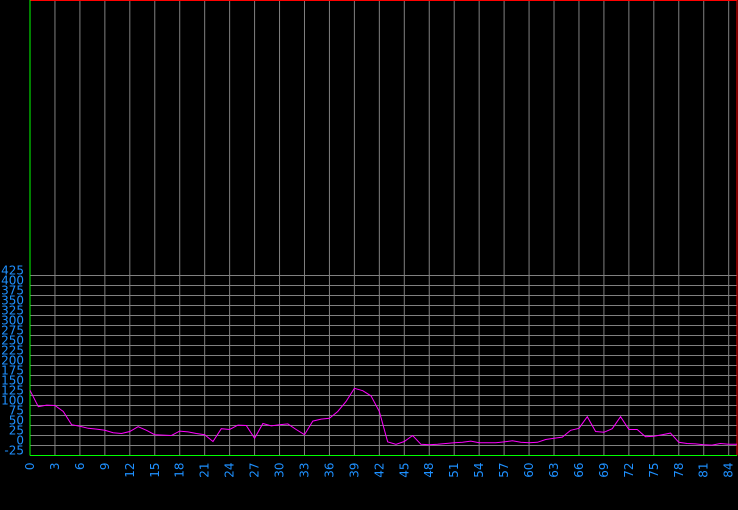 The width and height of the screenshot is (738, 510). What do you see at coordinates (729, 470) in the screenshot?
I see `x-tick-label: 84` at bounding box center [729, 470].